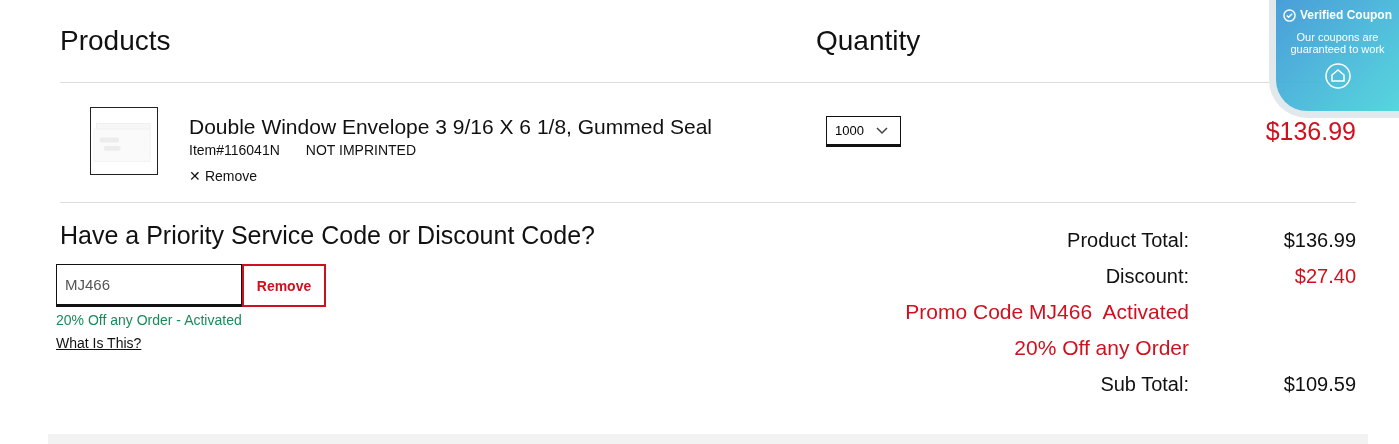 This screenshot has height=444, width=1399. Describe the element at coordinates (1144, 384) in the screenshot. I see `total-label: Sub Total:` at that location.